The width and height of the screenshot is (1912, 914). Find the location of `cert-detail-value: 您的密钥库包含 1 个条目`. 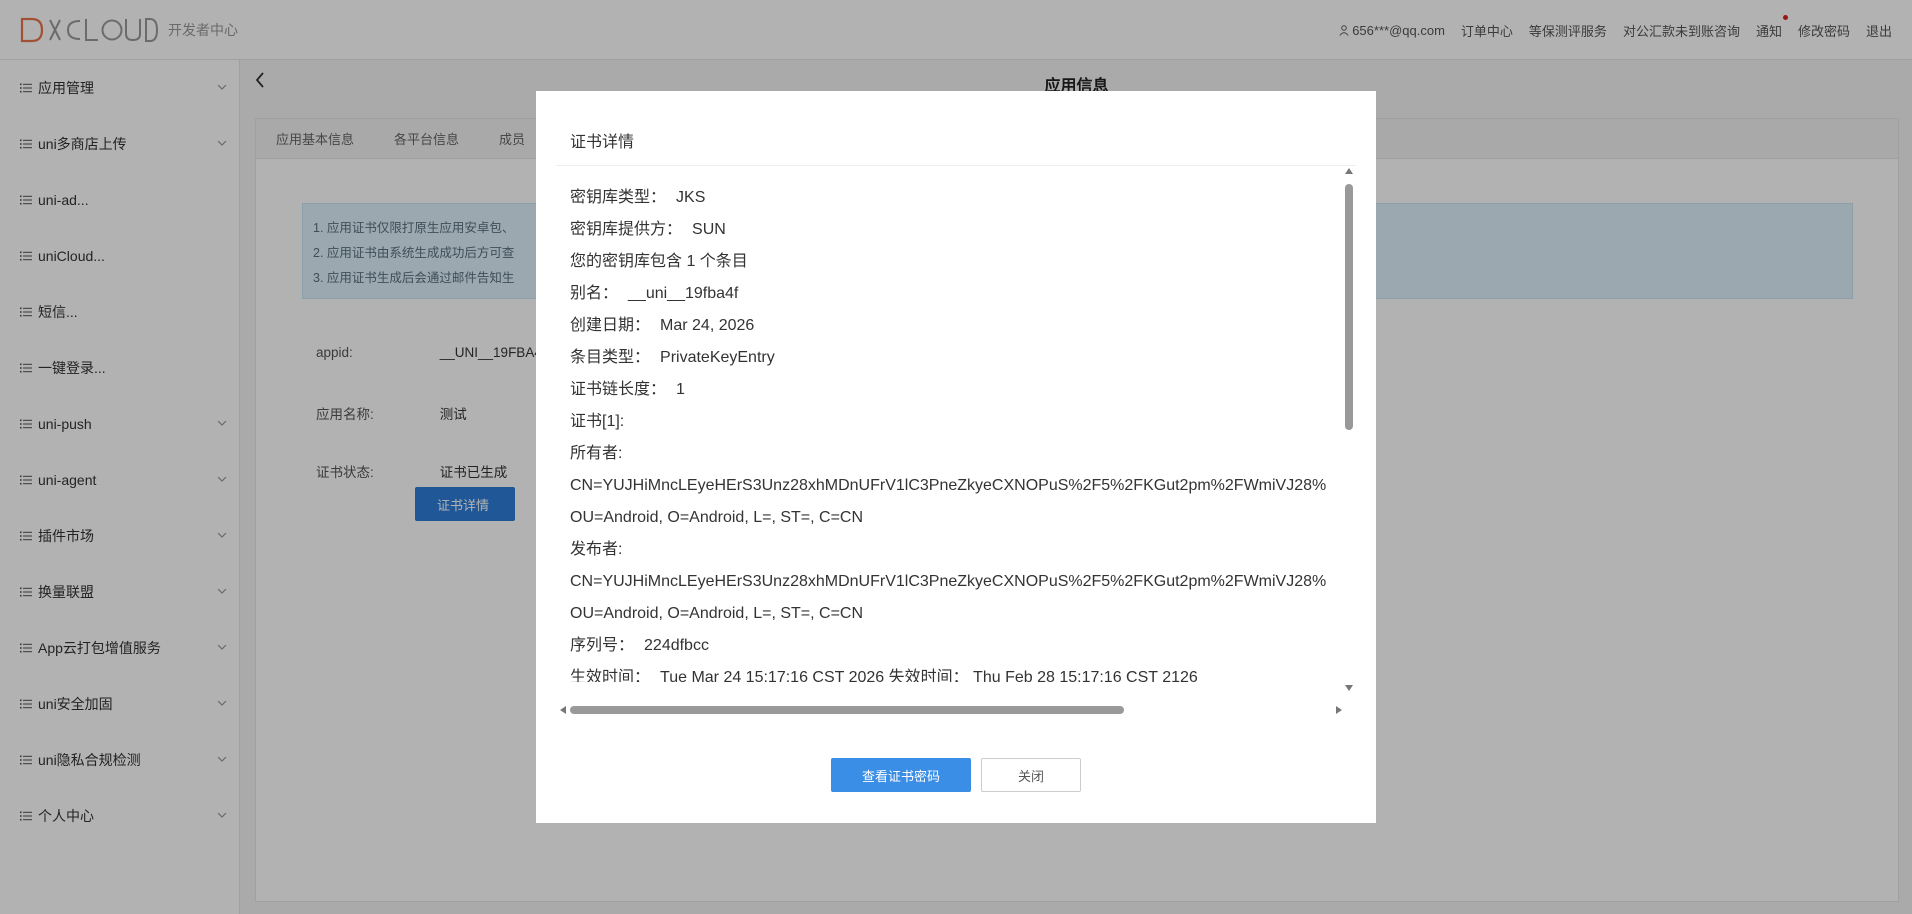

cert-detail-value: 您的密钥库包含 1 个条目 is located at coordinates (659, 261).